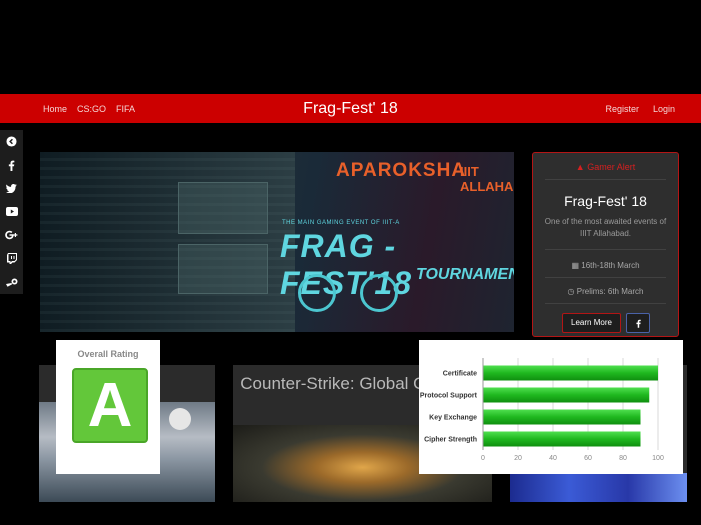 The width and height of the screenshot is (701, 525). What do you see at coordinates (575, 265) in the screenshot?
I see `calendar-icon: ▦` at bounding box center [575, 265].